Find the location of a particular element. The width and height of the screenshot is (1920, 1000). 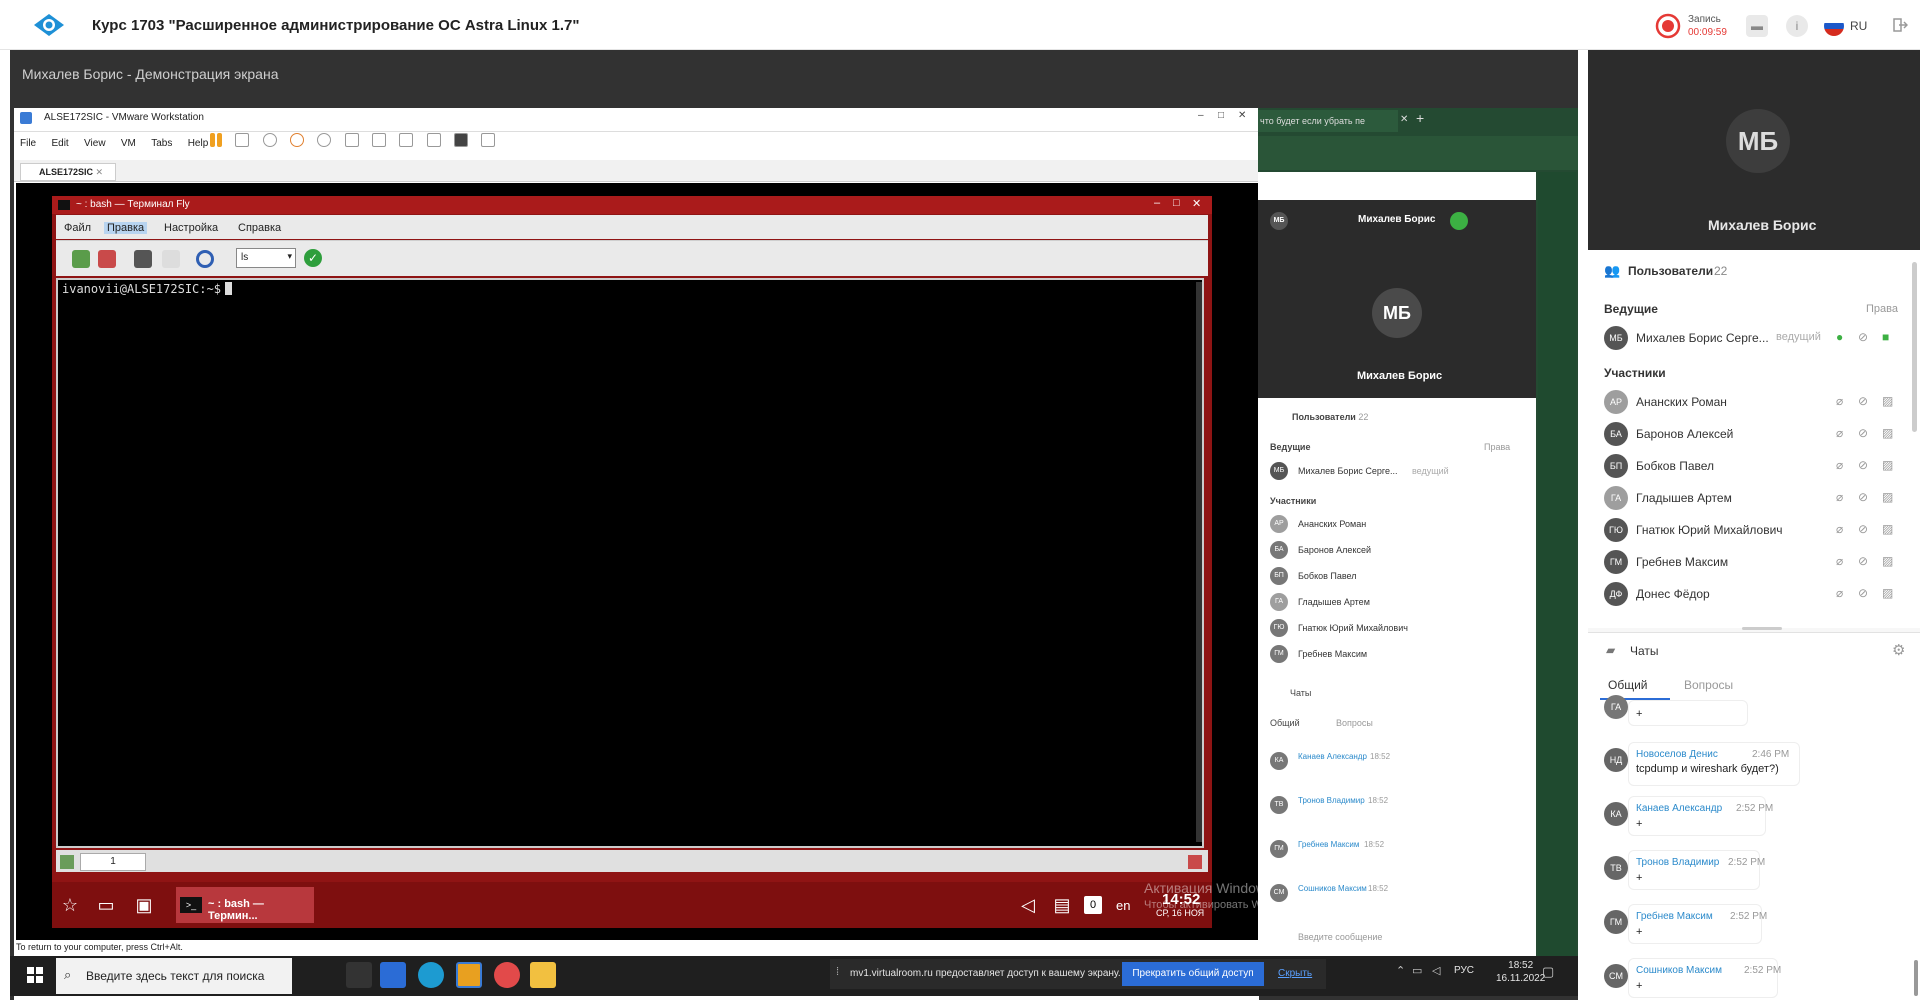

console-icon is located at coordinates (461, 139).